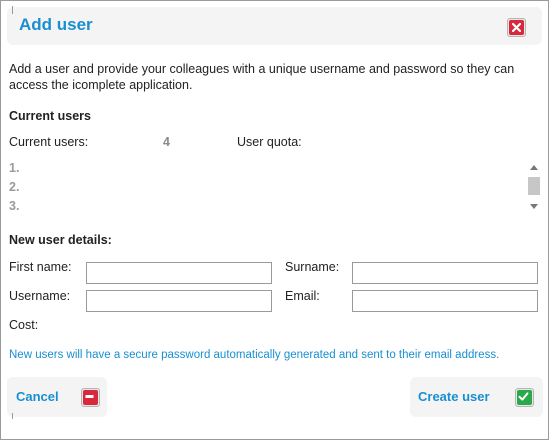 This screenshot has width=549, height=440. I want to click on dialog-title: Add user, so click(56, 24).